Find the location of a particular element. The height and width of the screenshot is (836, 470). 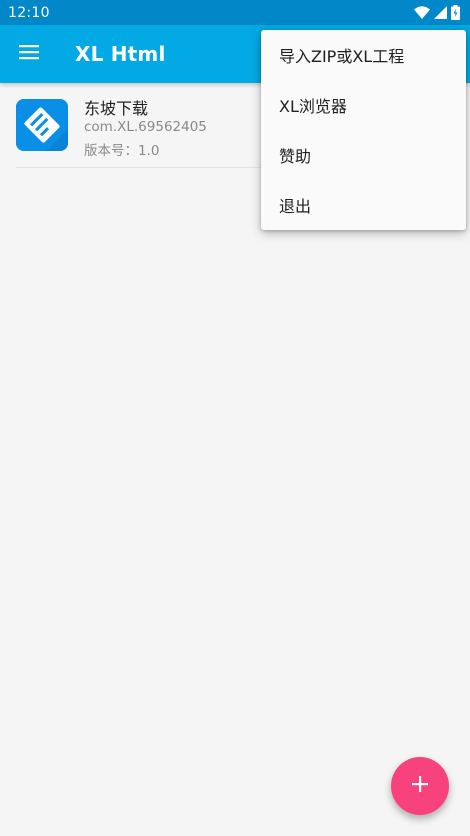

app-icon is located at coordinates (42, 125).